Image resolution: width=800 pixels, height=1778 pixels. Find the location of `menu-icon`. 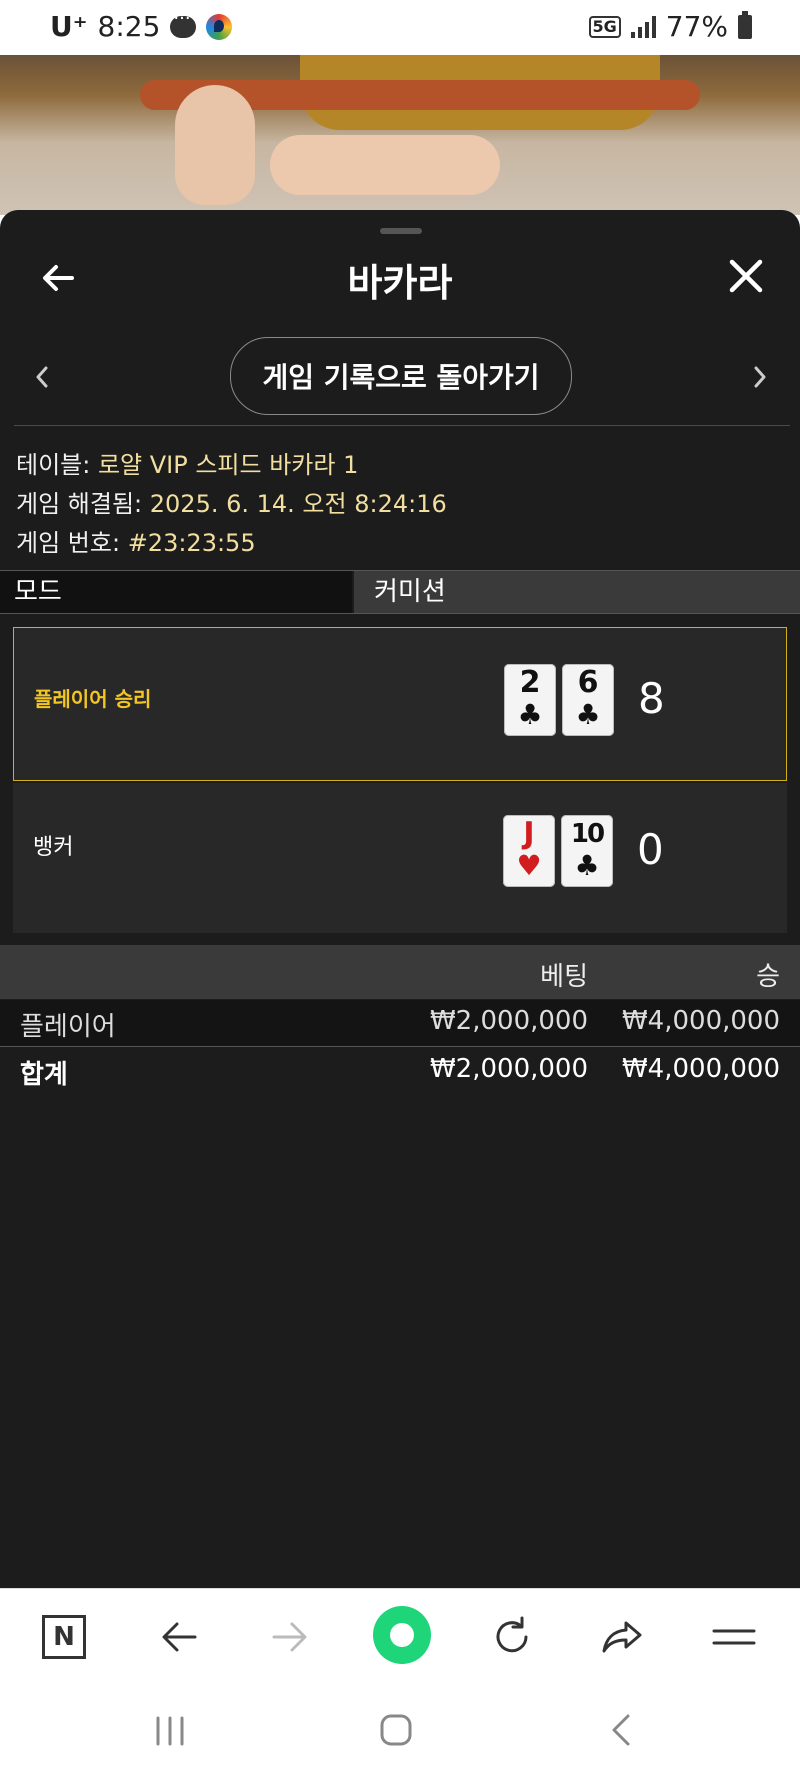

menu-icon is located at coordinates (734, 1637).